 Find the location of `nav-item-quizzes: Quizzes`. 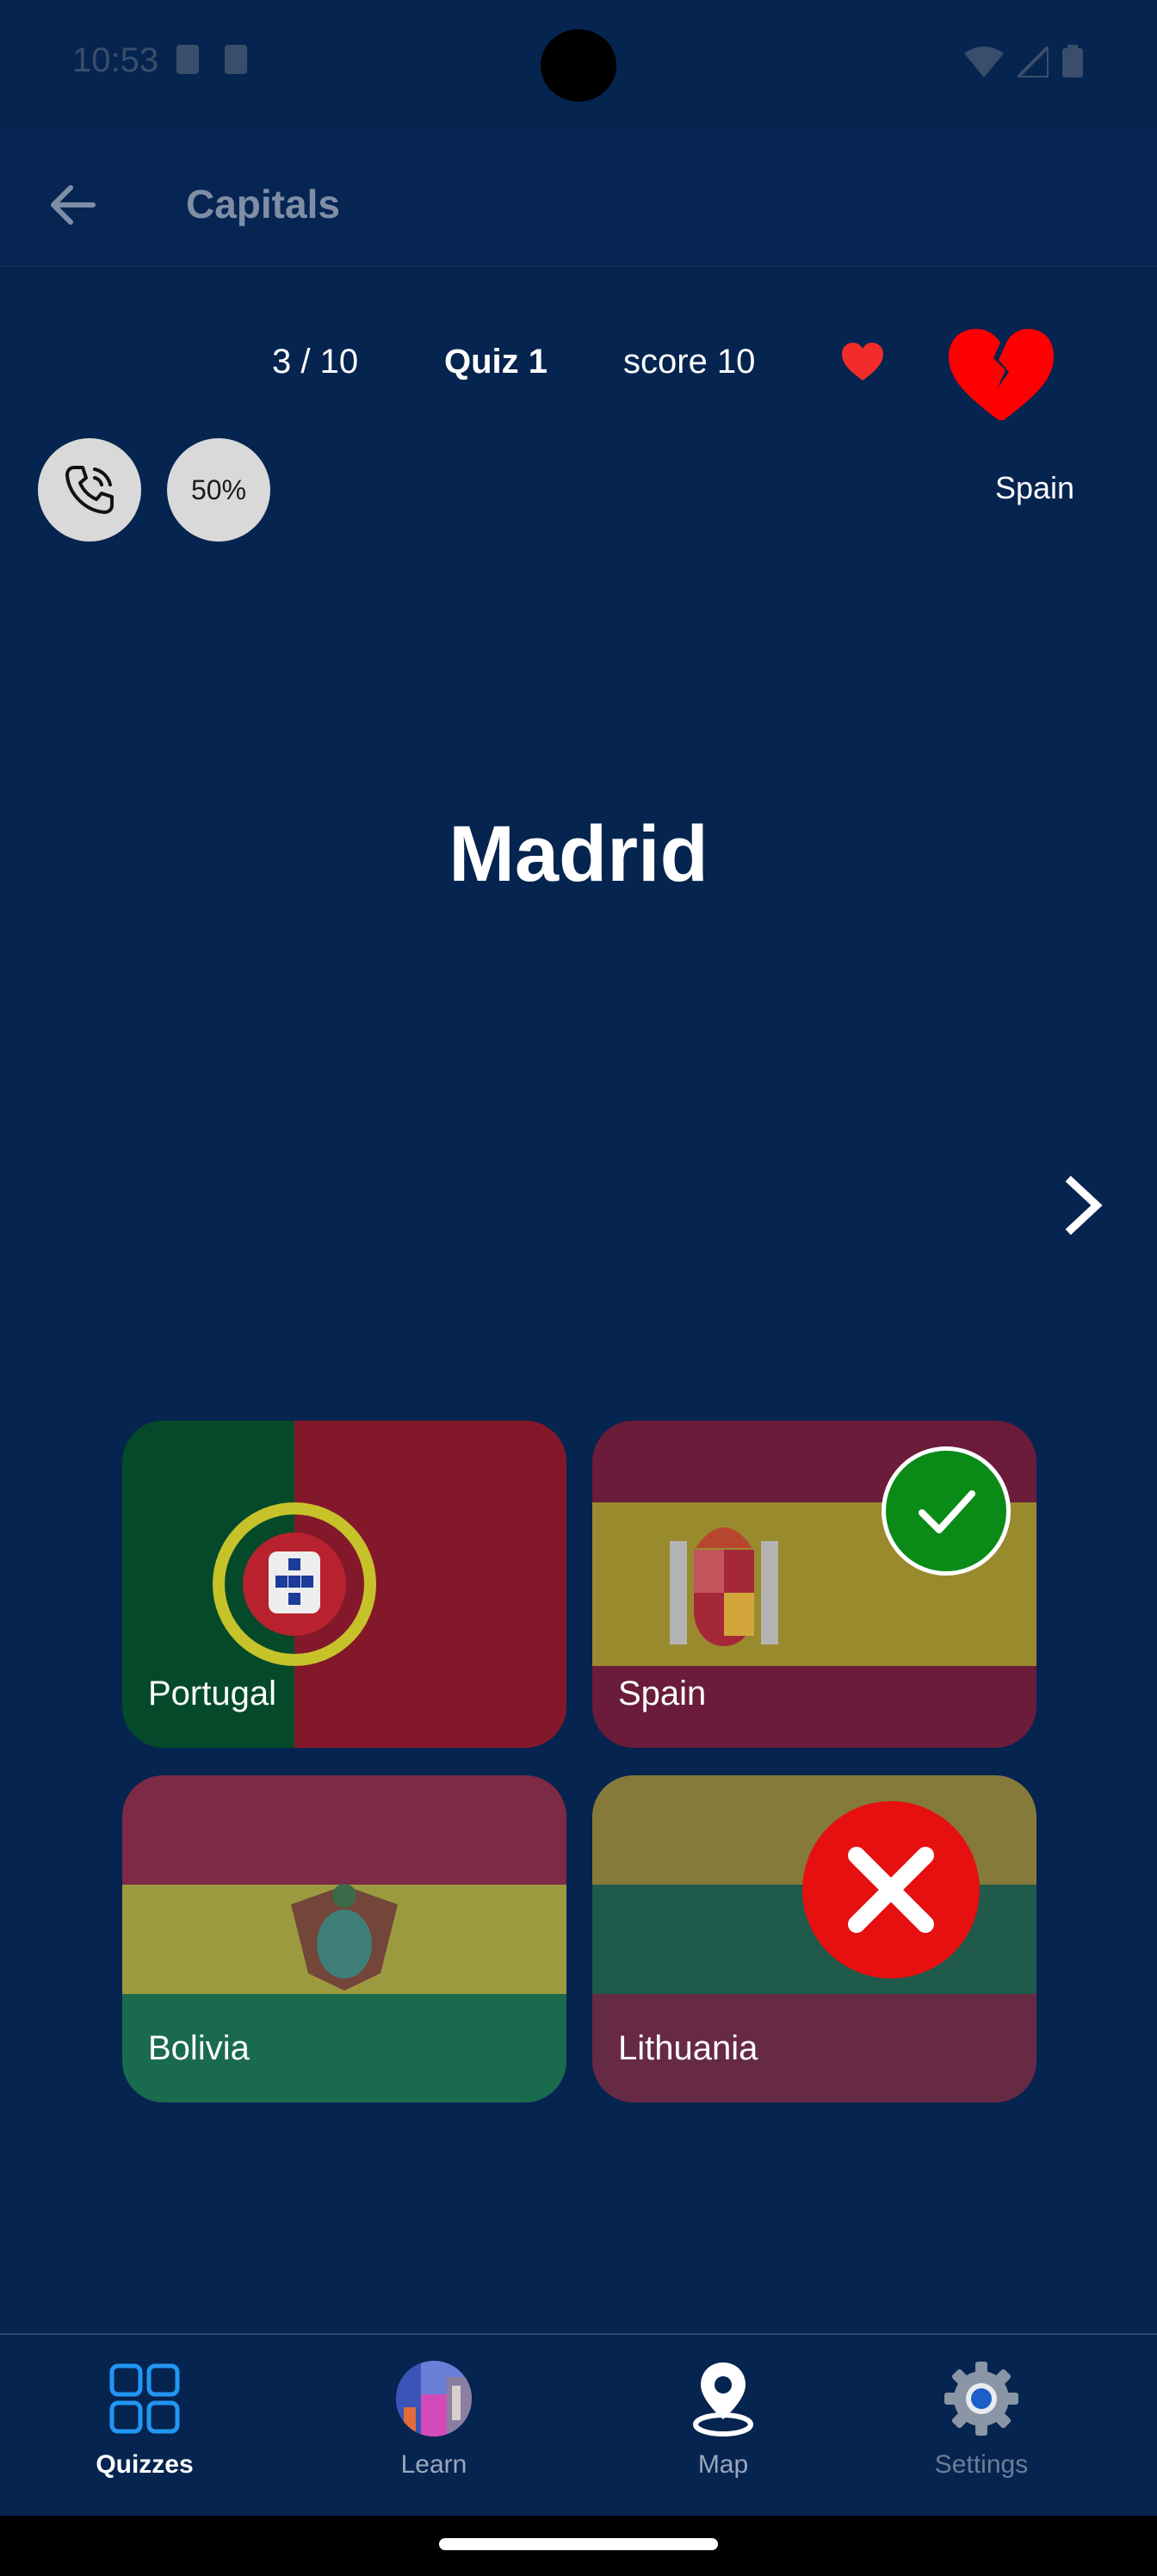

nav-item-quizzes: Quizzes is located at coordinates (145, 2428).